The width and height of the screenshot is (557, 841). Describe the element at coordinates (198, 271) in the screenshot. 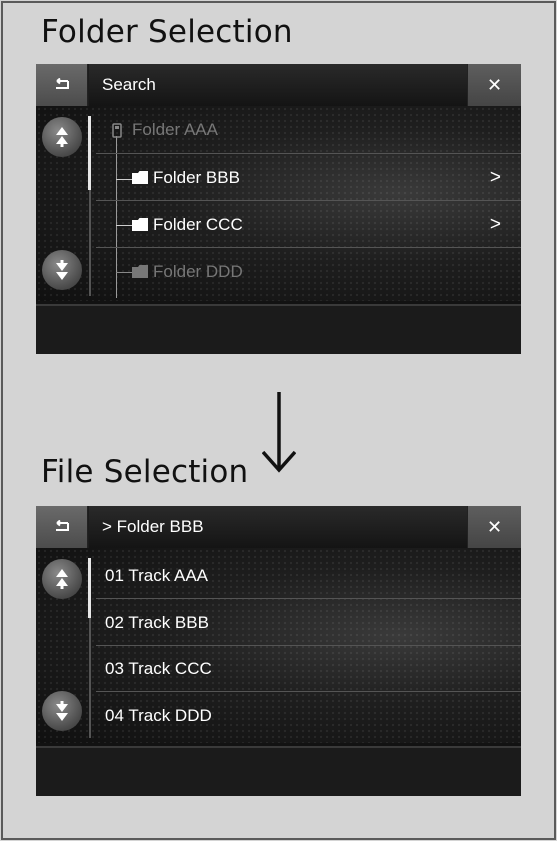

I see `folder-label: Folder DDD` at that location.